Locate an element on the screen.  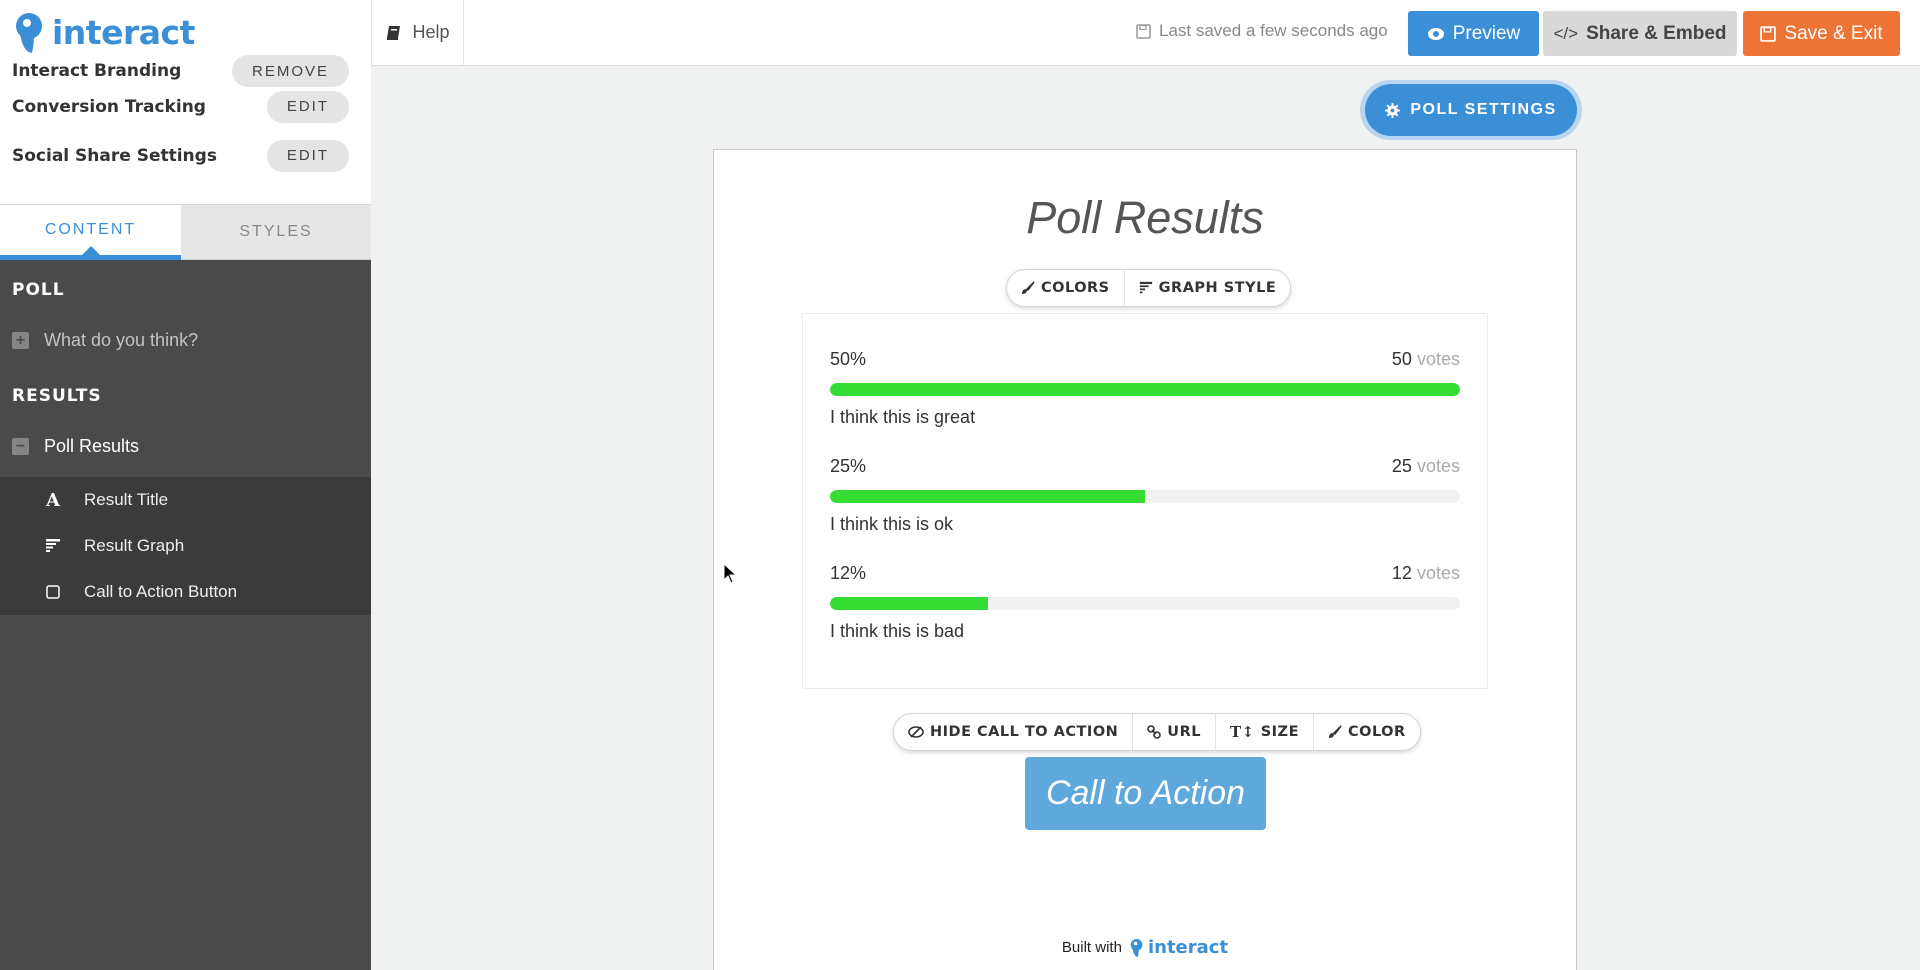
preview-label: Preview is located at coordinates (1486, 33).